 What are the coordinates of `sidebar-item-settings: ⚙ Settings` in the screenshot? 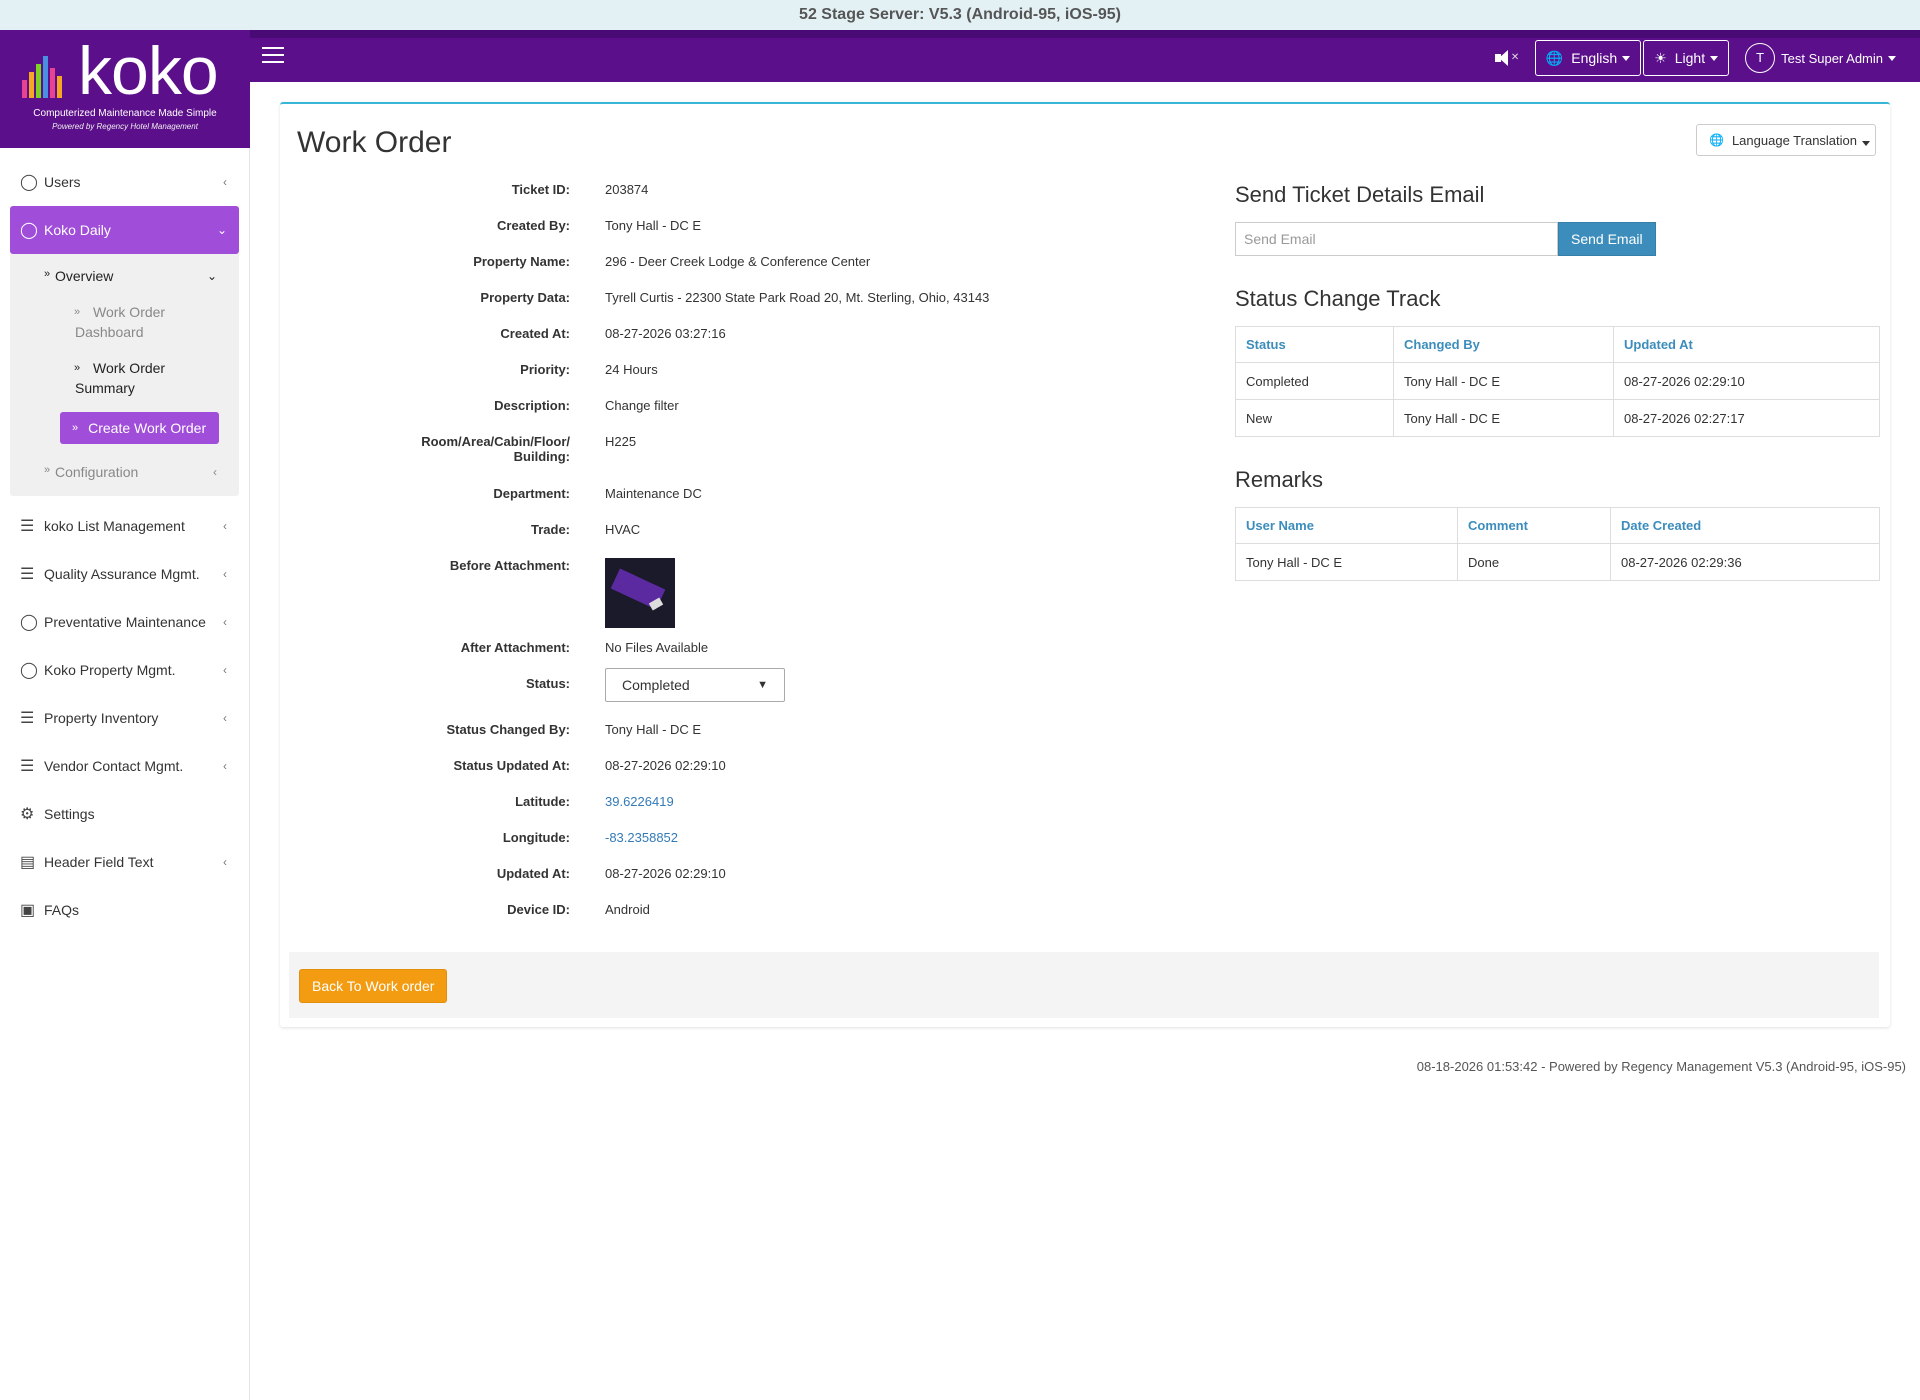 It's located at (124, 814).